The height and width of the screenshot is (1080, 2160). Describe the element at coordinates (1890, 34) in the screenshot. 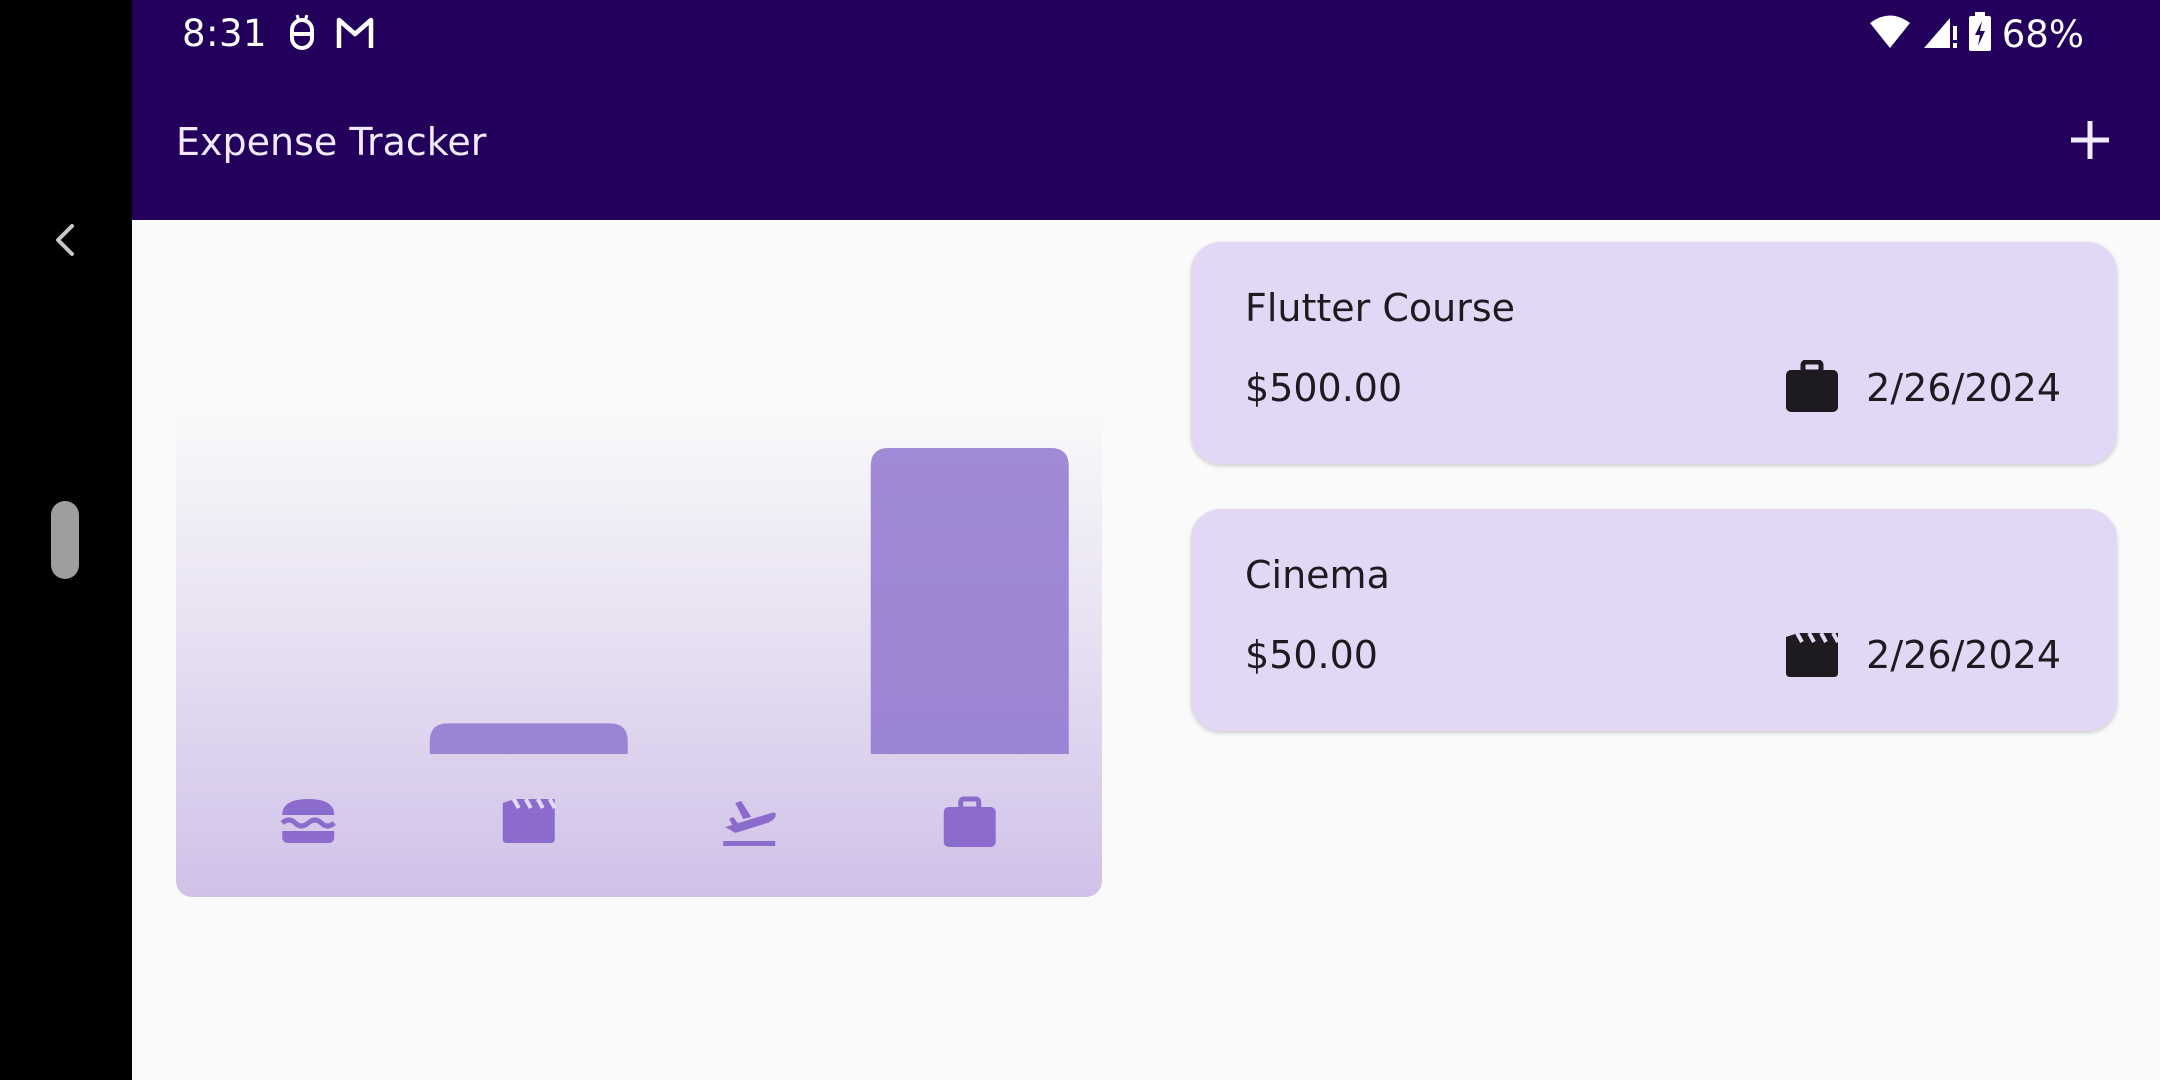

I see `wifi-icon` at that location.